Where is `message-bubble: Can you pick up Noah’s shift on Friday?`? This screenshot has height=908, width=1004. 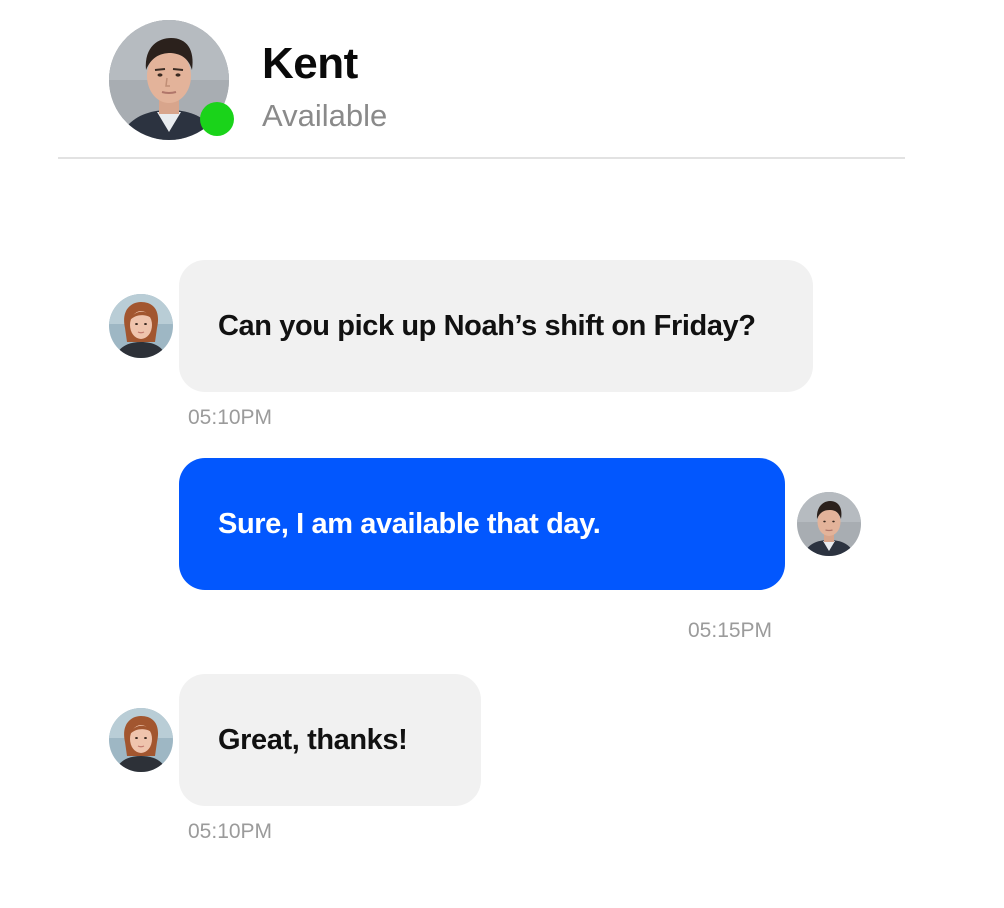 message-bubble: Can you pick up Noah’s shift on Friday? is located at coordinates (496, 326).